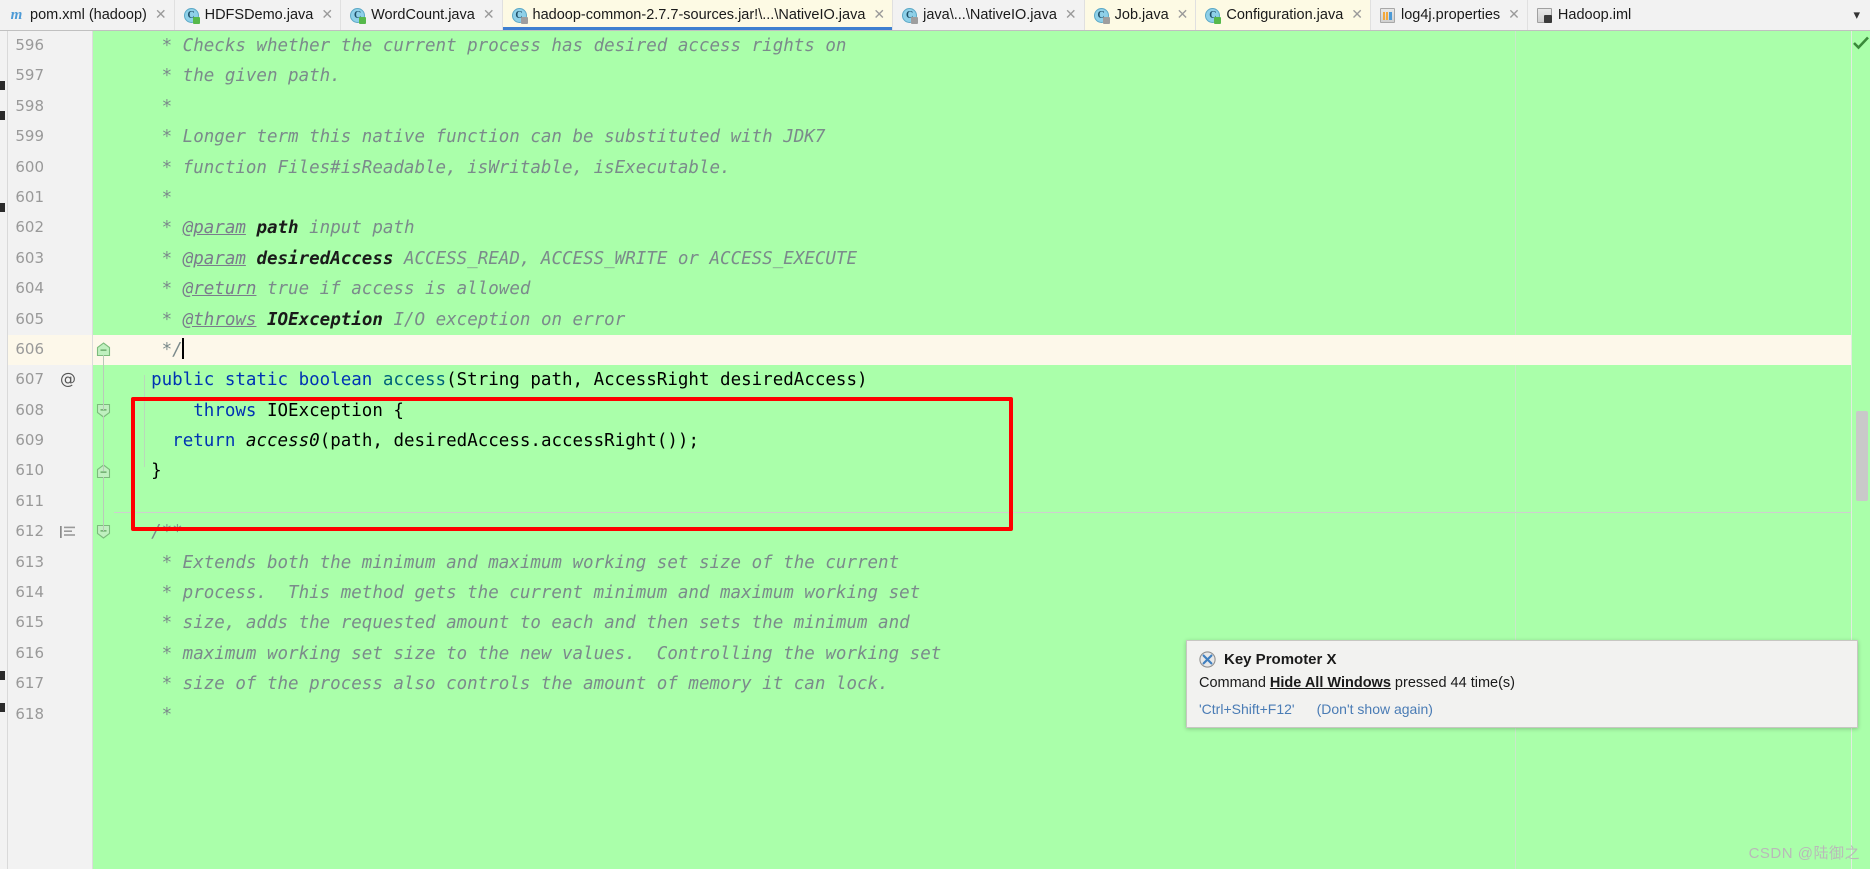 Image resolution: width=1870 pixels, height=869 pixels. What do you see at coordinates (982, 289) in the screenshot?
I see `code-line: * @return true if access is allowed` at bounding box center [982, 289].